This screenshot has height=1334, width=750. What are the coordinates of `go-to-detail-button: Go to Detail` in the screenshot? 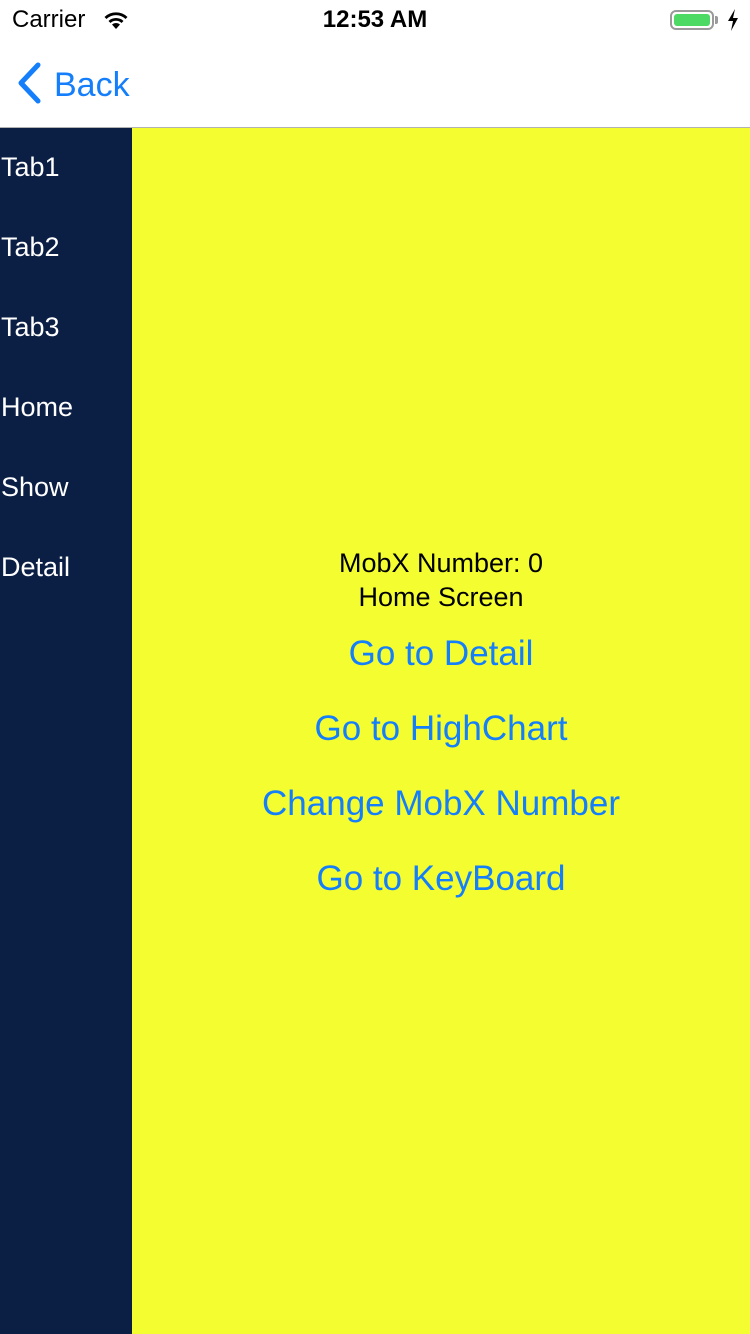 It's located at (441, 654).